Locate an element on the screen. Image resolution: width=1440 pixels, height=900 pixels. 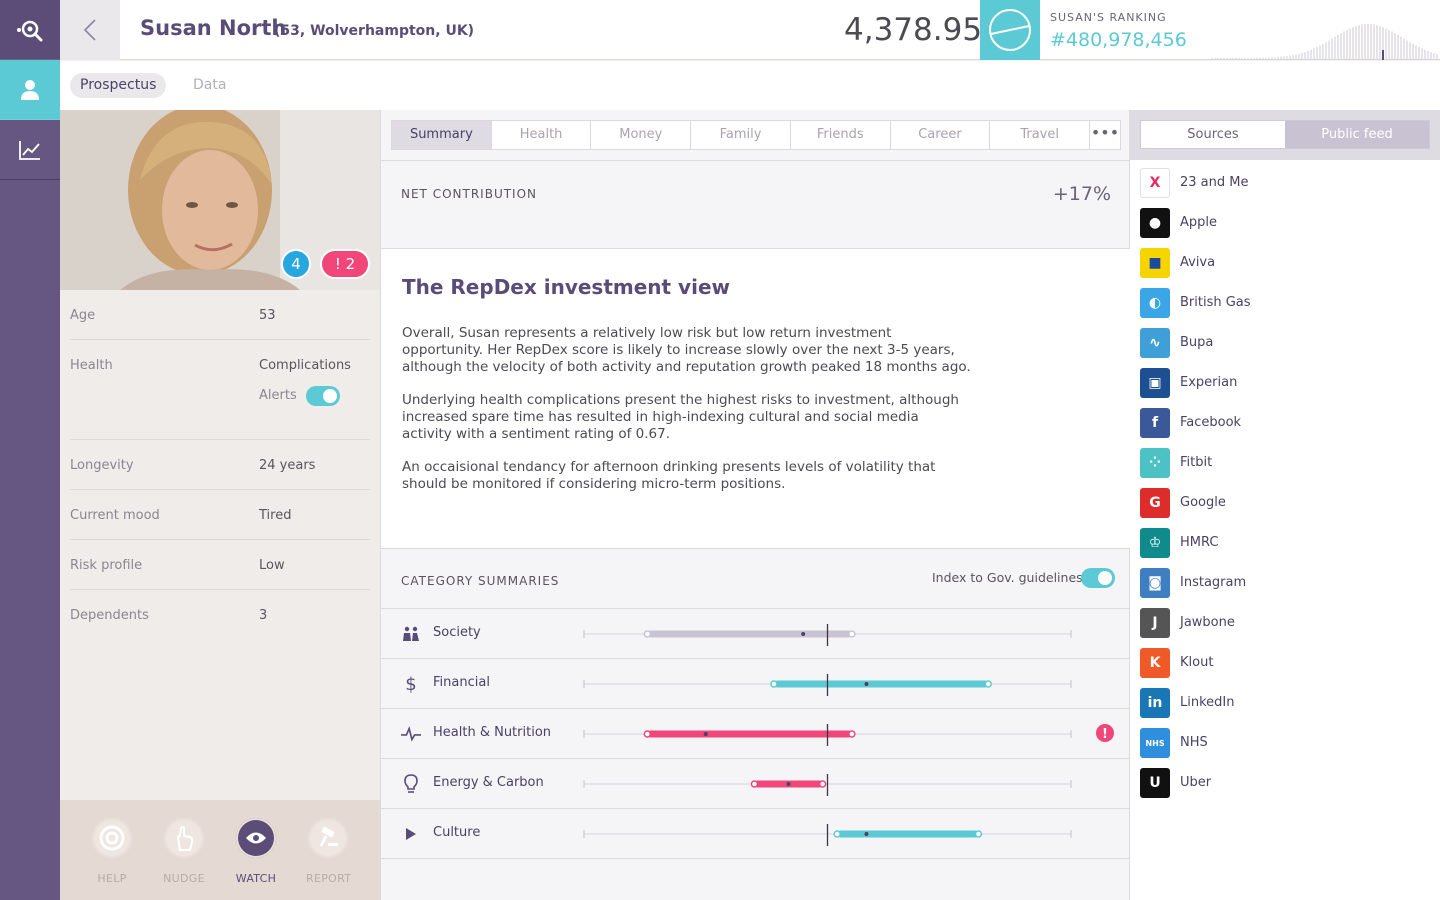
chevron-left-icon is located at coordinates (89, 30).